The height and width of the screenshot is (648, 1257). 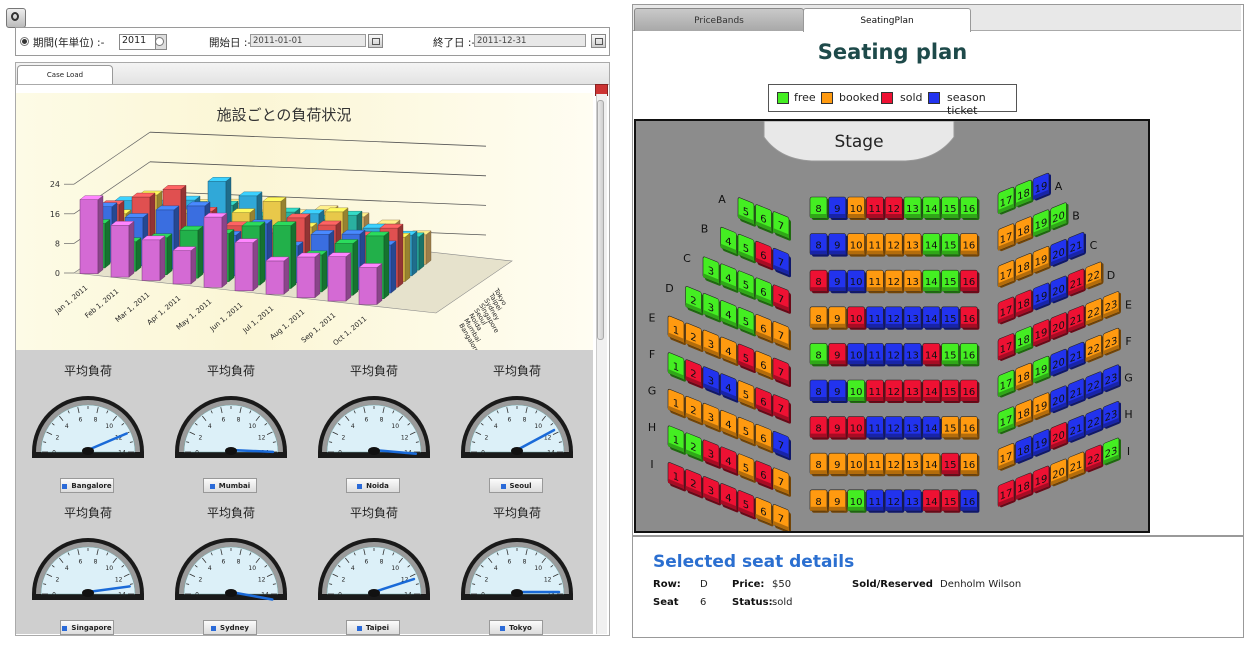 I want to click on city-button: Sydney, so click(x=230, y=627).